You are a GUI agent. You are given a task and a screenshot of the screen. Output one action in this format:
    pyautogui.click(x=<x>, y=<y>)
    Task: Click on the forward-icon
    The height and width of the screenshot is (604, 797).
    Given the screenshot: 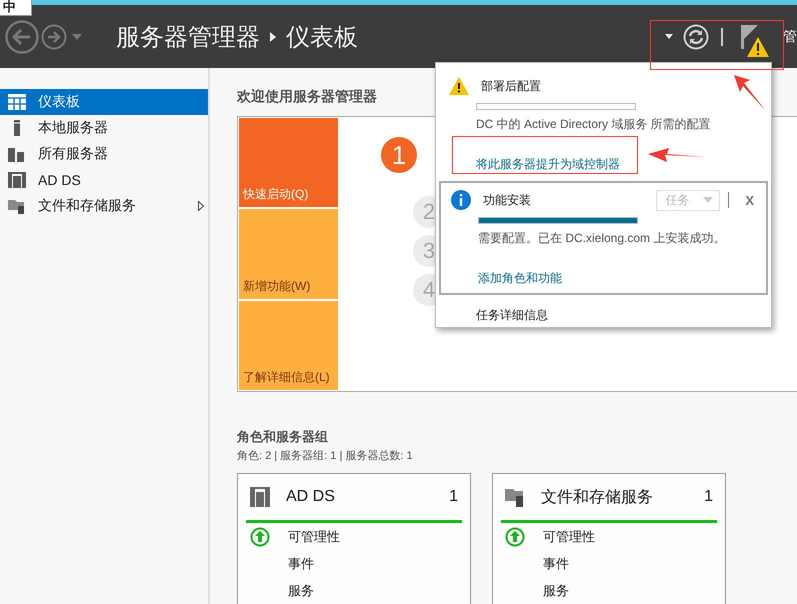 What is the action you would take?
    pyautogui.click(x=54, y=37)
    